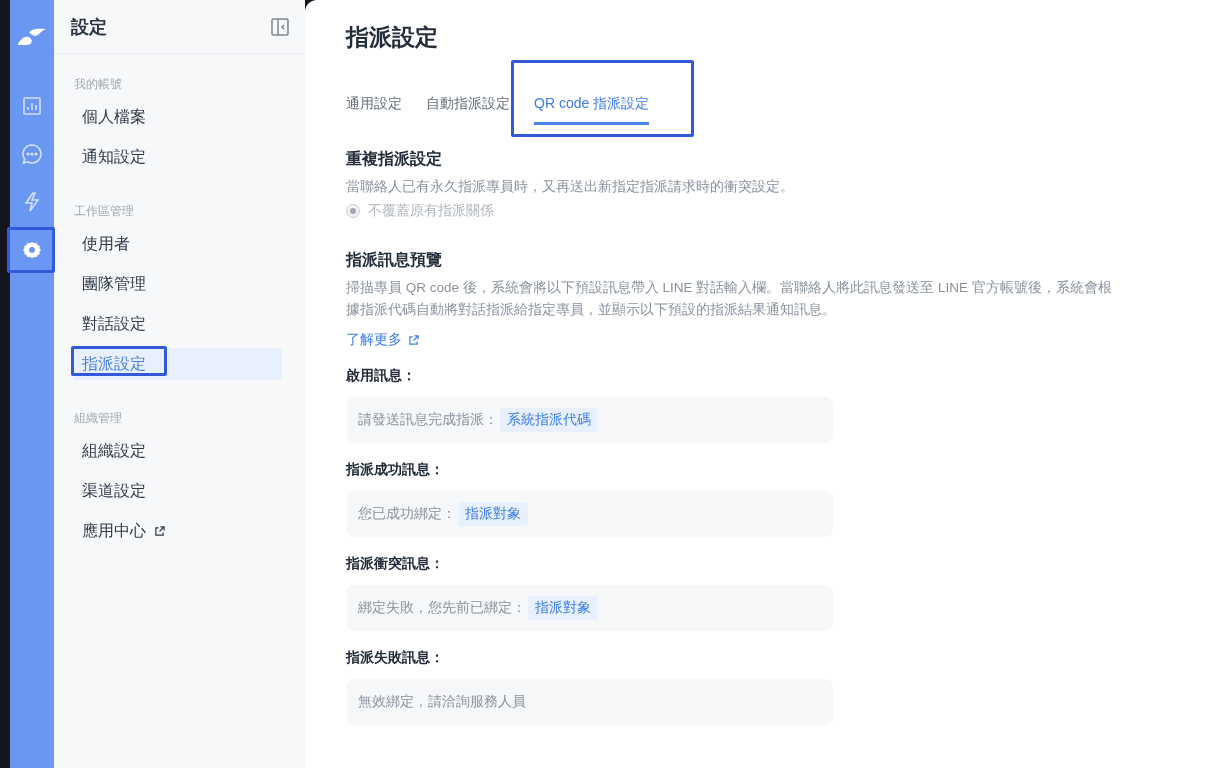 This screenshot has width=1225, height=768. I want to click on tab: QR code 指派設定, so click(592, 107).